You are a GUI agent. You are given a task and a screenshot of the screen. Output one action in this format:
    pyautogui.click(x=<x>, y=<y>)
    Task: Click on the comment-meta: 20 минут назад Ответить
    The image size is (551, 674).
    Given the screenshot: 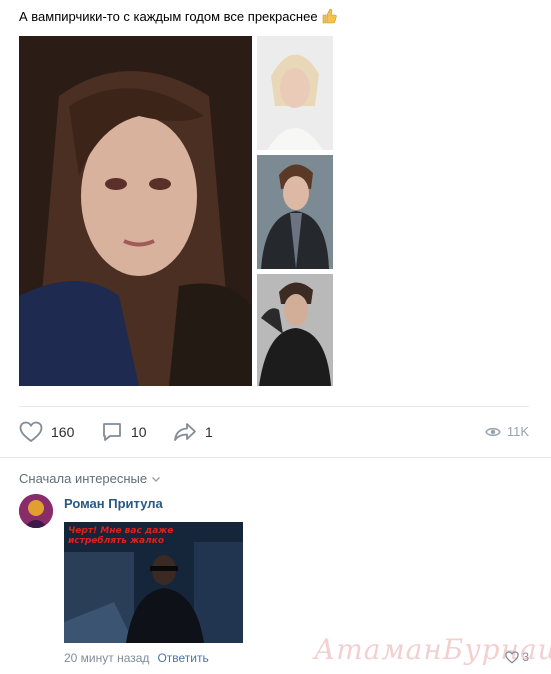 What is the action you would take?
    pyautogui.click(x=136, y=658)
    